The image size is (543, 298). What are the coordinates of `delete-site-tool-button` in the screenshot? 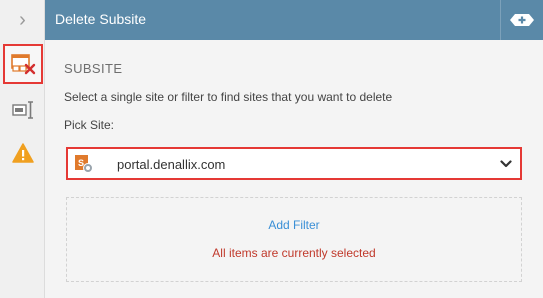 It's located at (23, 64).